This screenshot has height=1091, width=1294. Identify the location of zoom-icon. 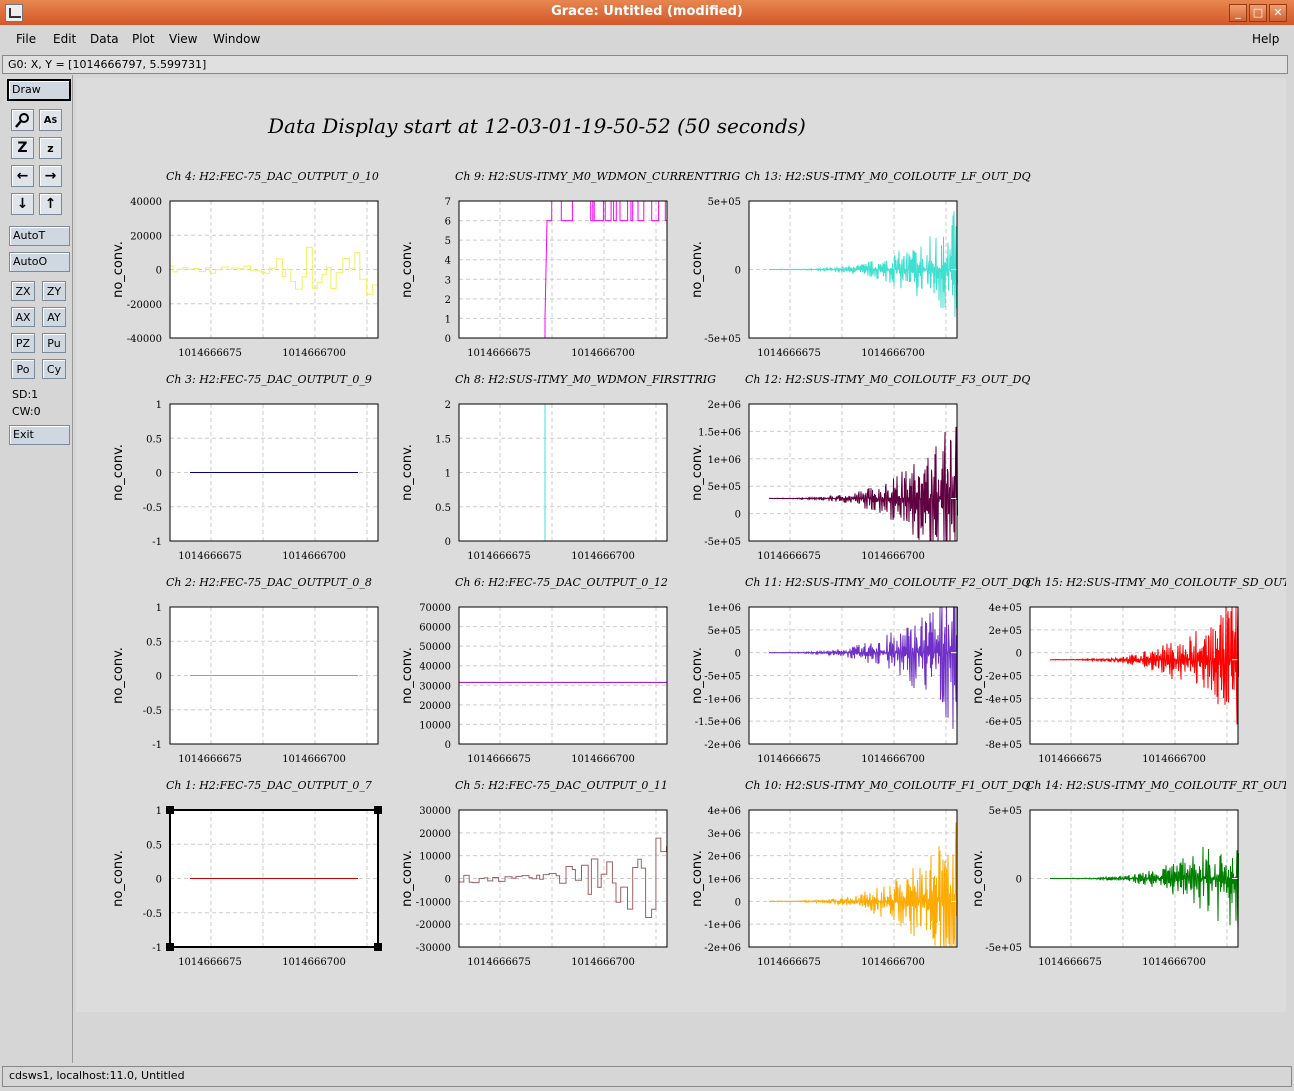
(22, 120).